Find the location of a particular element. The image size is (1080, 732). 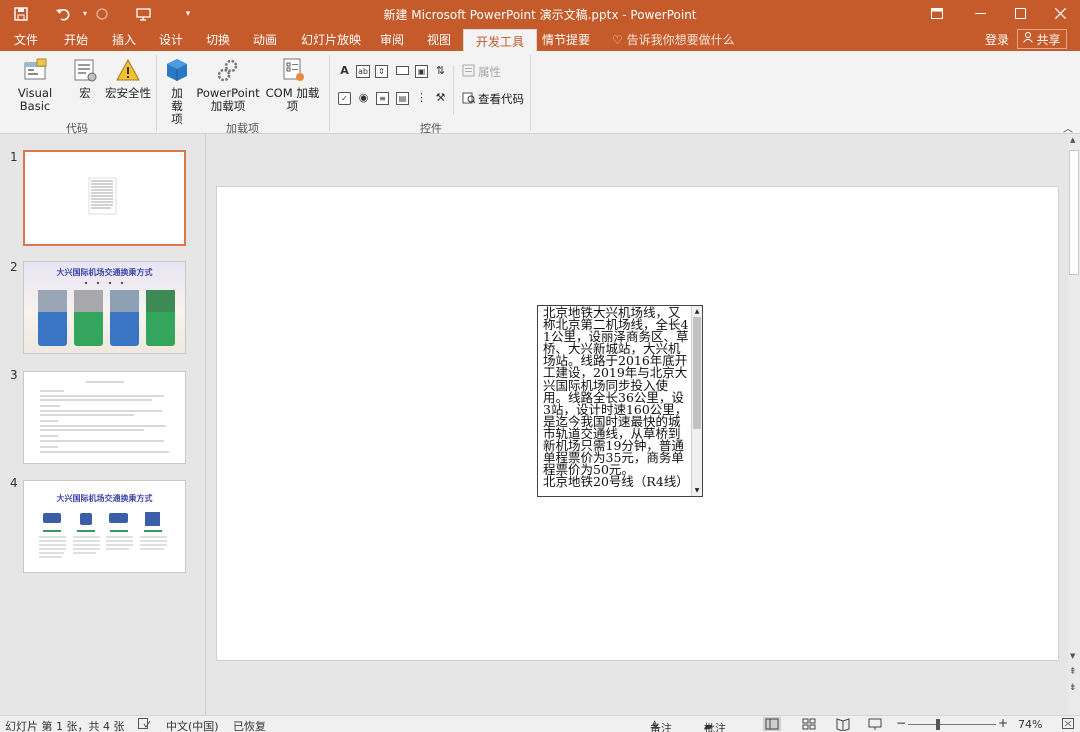

view-code-label: 查看代码 is located at coordinates (501, 99).